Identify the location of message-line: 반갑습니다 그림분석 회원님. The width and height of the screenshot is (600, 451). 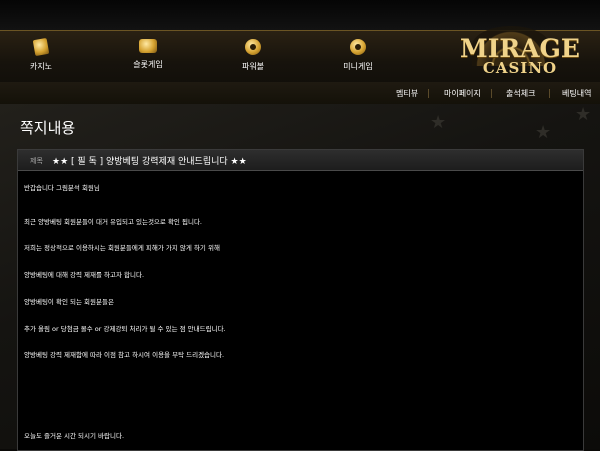
(62, 188).